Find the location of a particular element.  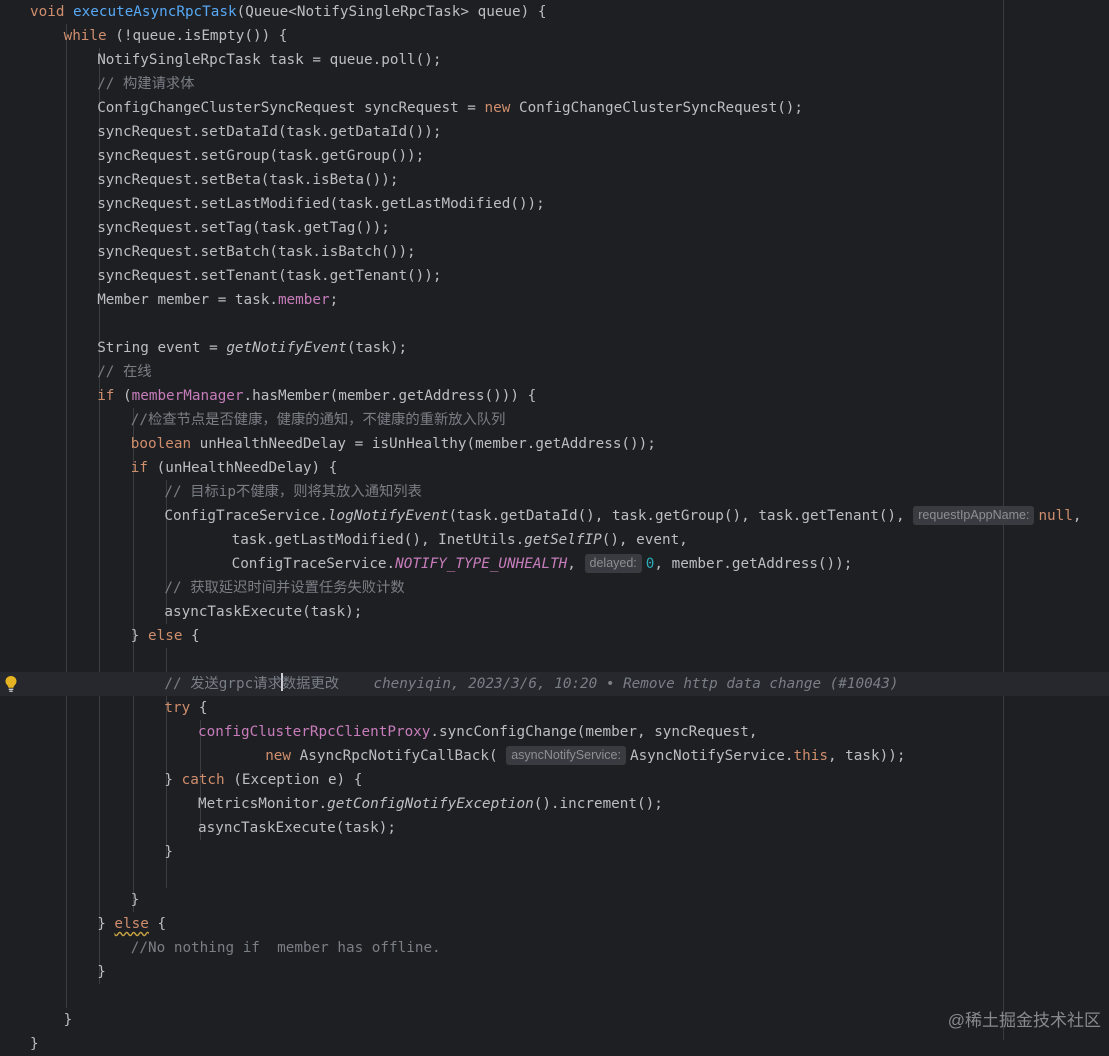

code-token: syncRequest.setTenant(task.getTenant()); is located at coordinates (269, 276).